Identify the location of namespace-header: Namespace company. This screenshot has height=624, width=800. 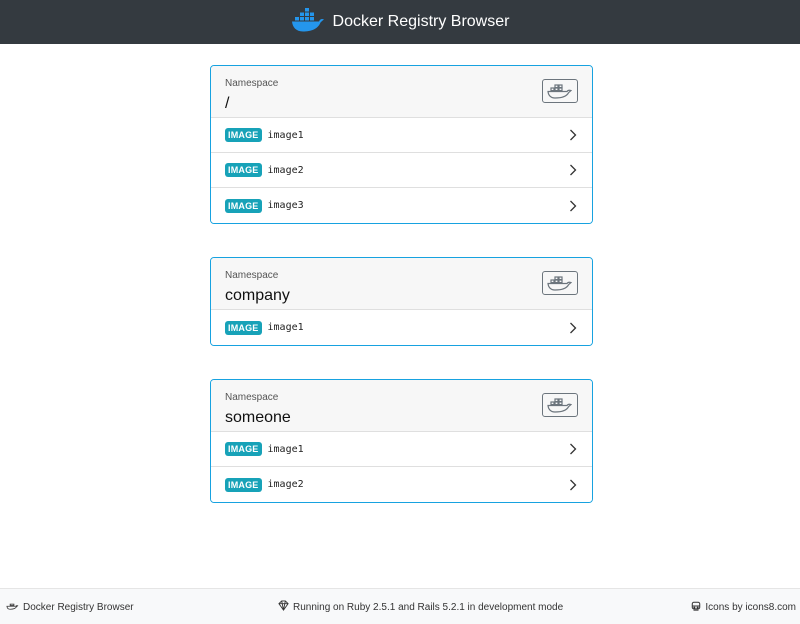
(401, 284).